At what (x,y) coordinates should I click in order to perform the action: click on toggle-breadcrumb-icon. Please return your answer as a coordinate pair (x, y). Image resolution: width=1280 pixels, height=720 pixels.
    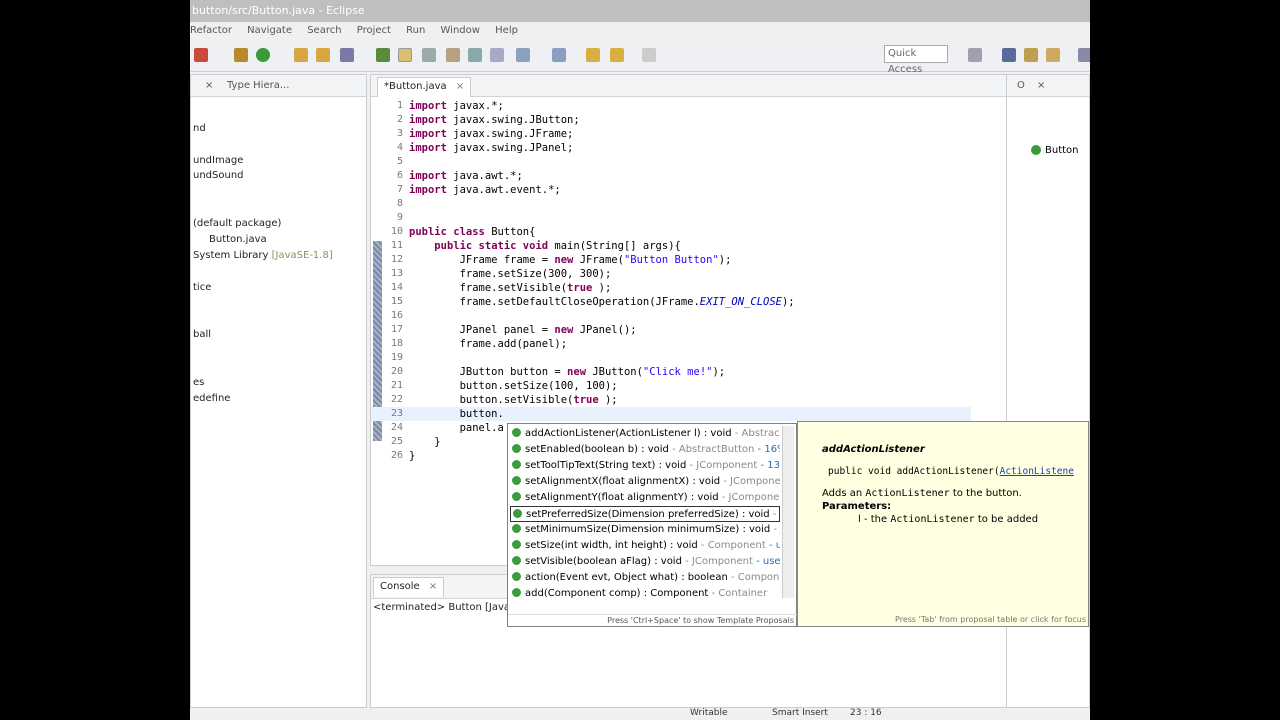
    Looking at the image, I should click on (383, 55).